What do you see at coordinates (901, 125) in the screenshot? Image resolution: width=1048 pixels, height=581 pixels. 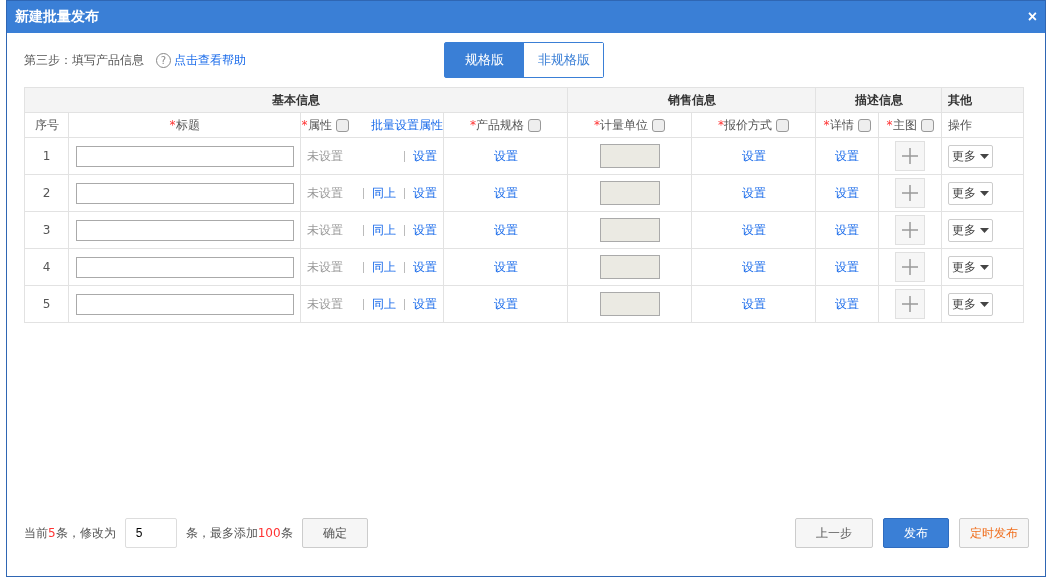 I see `column-header: *主图` at bounding box center [901, 125].